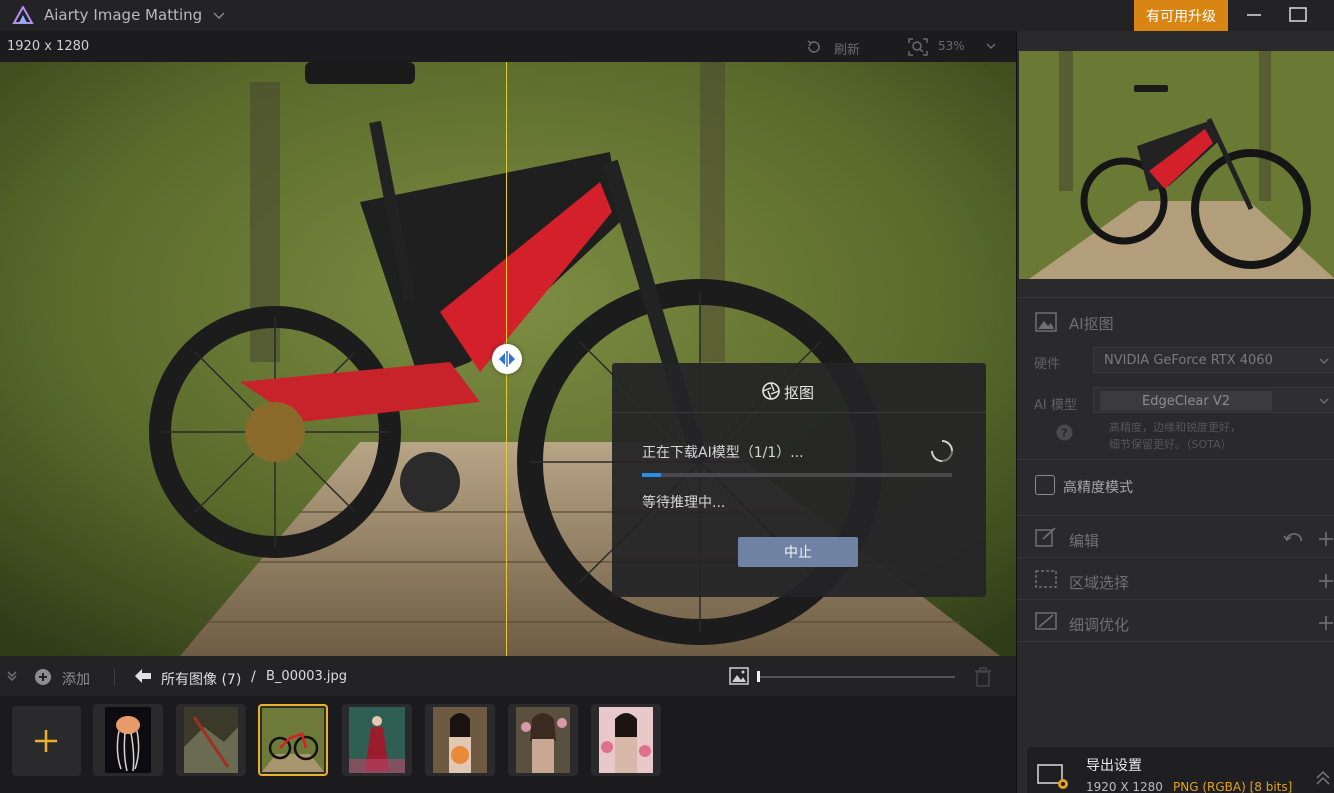 The width and height of the screenshot is (1334, 793). Describe the element at coordinates (143, 676) in the screenshot. I see `back-arrow-icon` at that location.